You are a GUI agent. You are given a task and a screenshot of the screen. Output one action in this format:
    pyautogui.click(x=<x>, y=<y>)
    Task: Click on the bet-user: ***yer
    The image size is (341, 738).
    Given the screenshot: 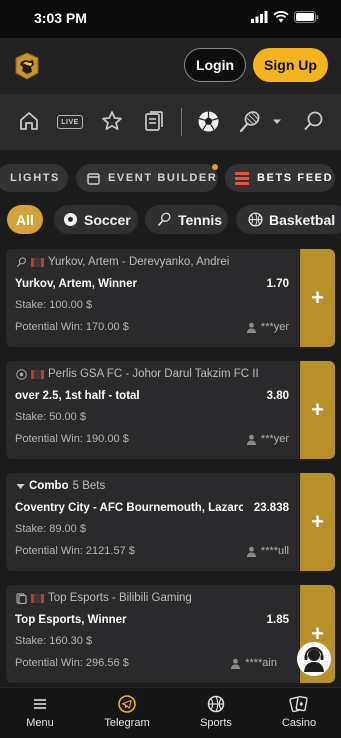 What is the action you would take?
    pyautogui.click(x=267, y=327)
    